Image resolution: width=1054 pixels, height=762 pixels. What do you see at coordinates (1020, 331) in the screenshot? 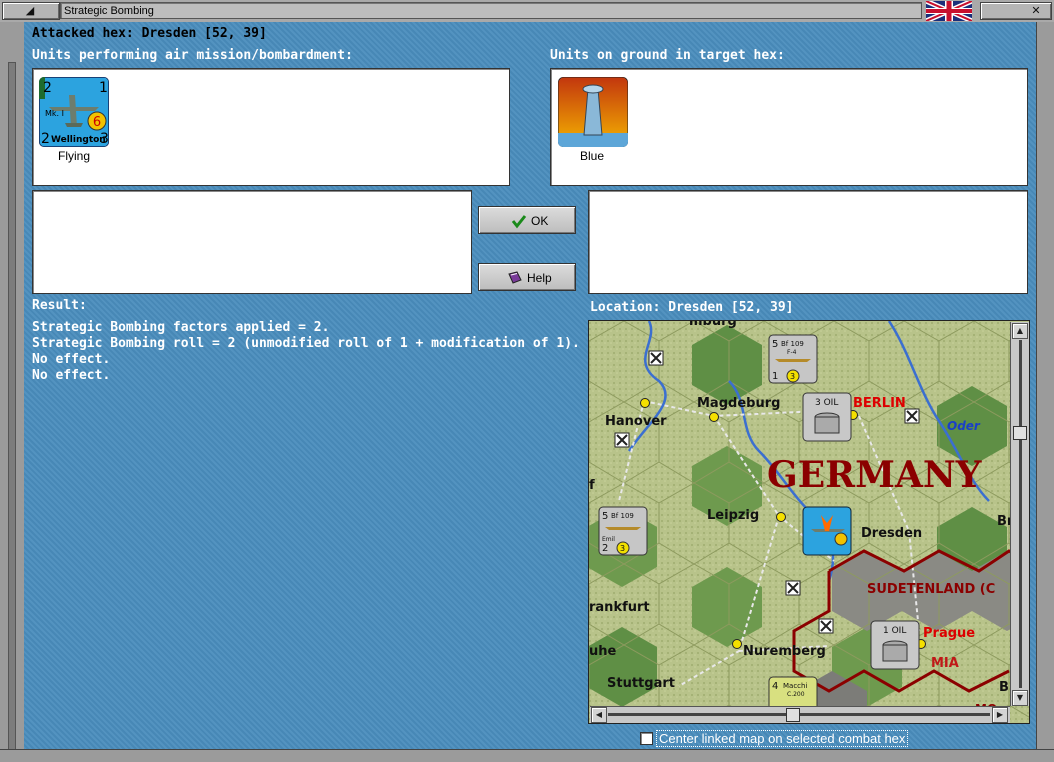
I see `scroll-up-icon: ▲` at bounding box center [1020, 331].